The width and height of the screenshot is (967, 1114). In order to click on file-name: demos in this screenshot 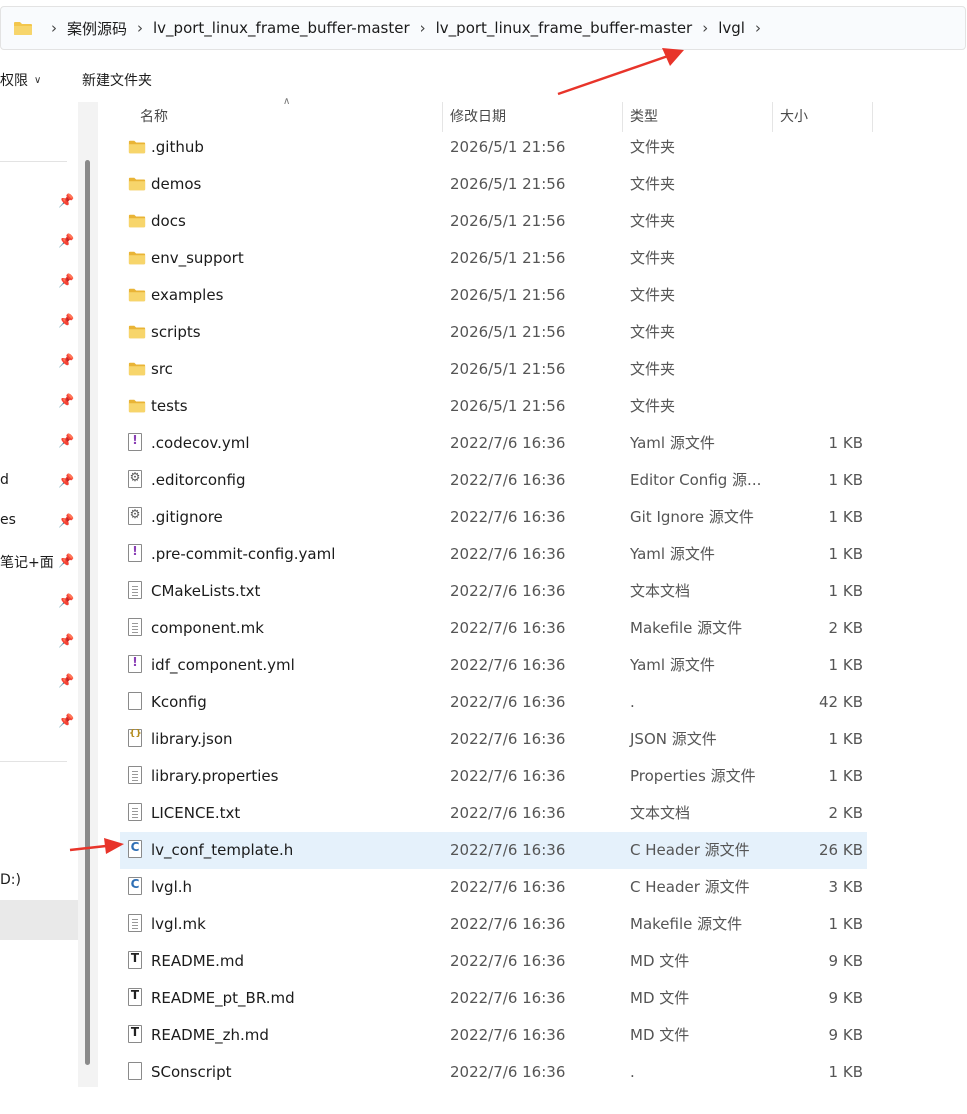, I will do `click(176, 184)`.